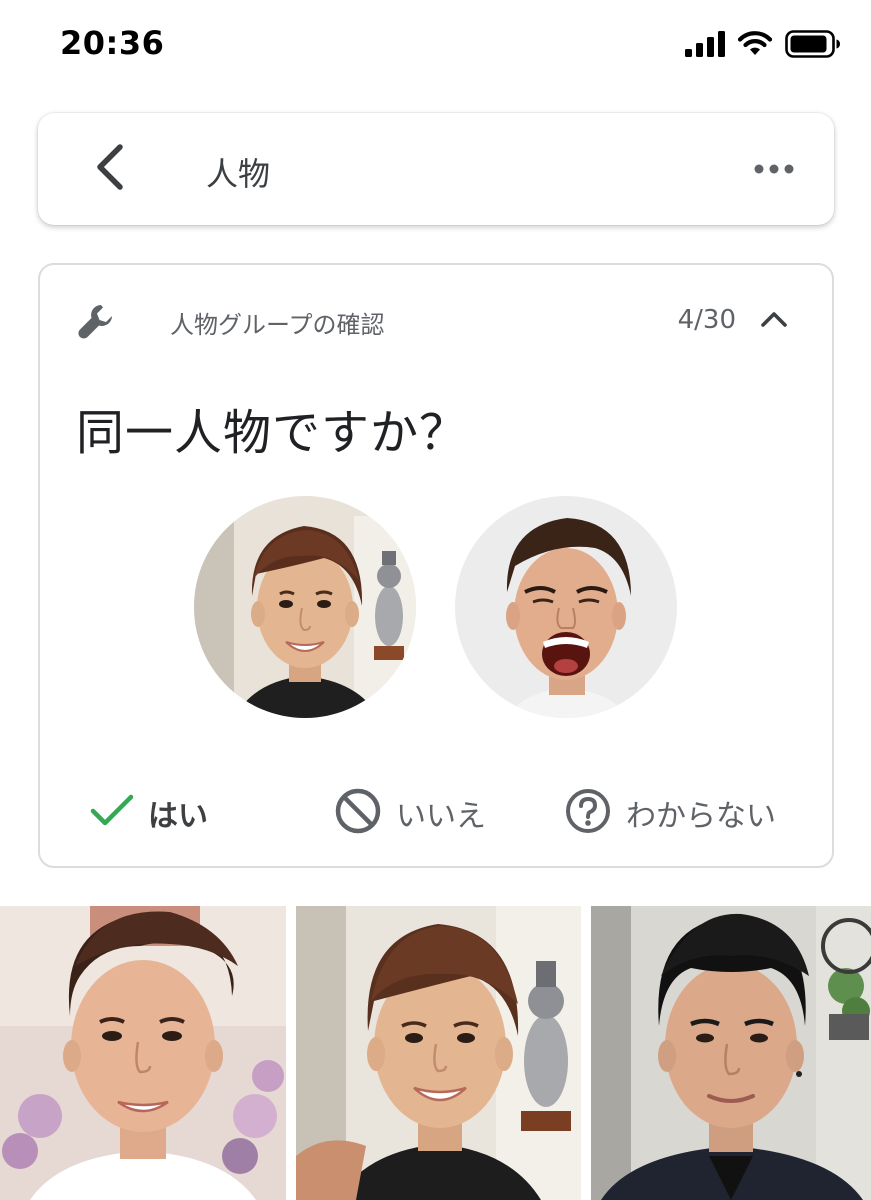 This screenshot has width=871, height=1200. Describe the element at coordinates (358, 813) in the screenshot. I see `block-icon` at that location.